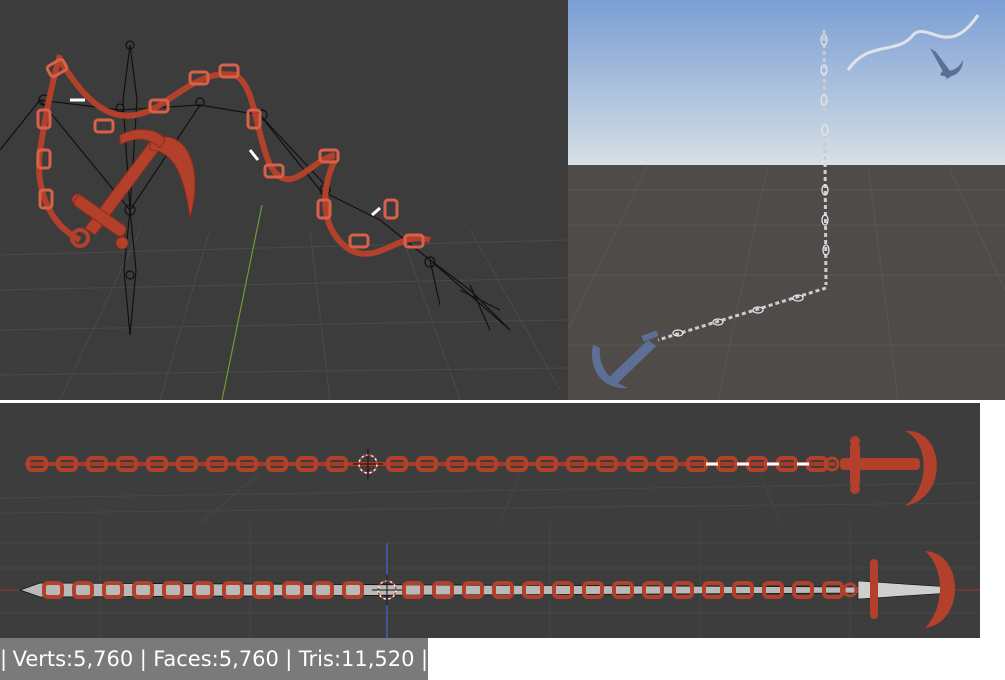 The image size is (1005, 680). I want to click on top-view-scene, so click(490, 476).